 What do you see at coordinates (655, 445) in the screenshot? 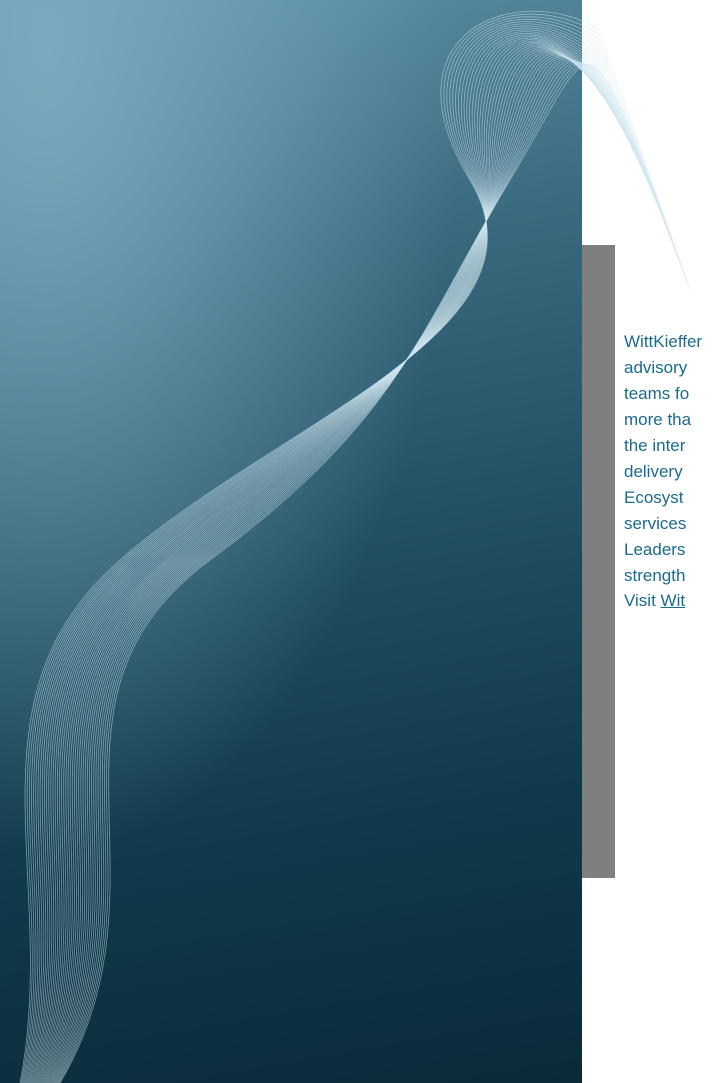
I see `body-line: the inter` at bounding box center [655, 445].